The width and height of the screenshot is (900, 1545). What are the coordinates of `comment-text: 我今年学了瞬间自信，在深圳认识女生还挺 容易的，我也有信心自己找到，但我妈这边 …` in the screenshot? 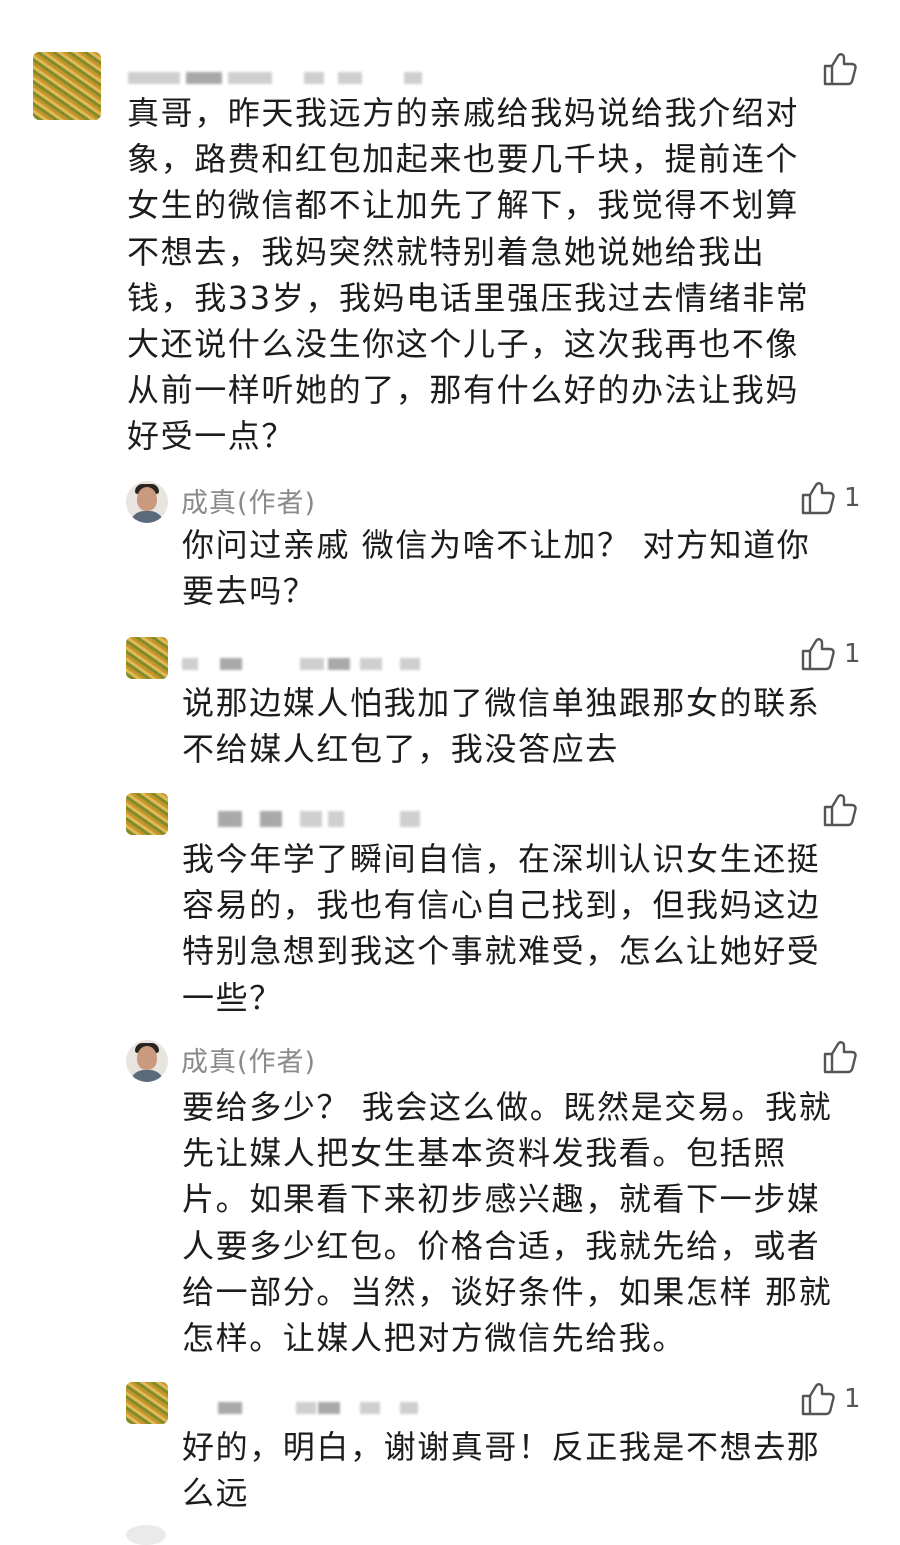 It's located at (501, 928).